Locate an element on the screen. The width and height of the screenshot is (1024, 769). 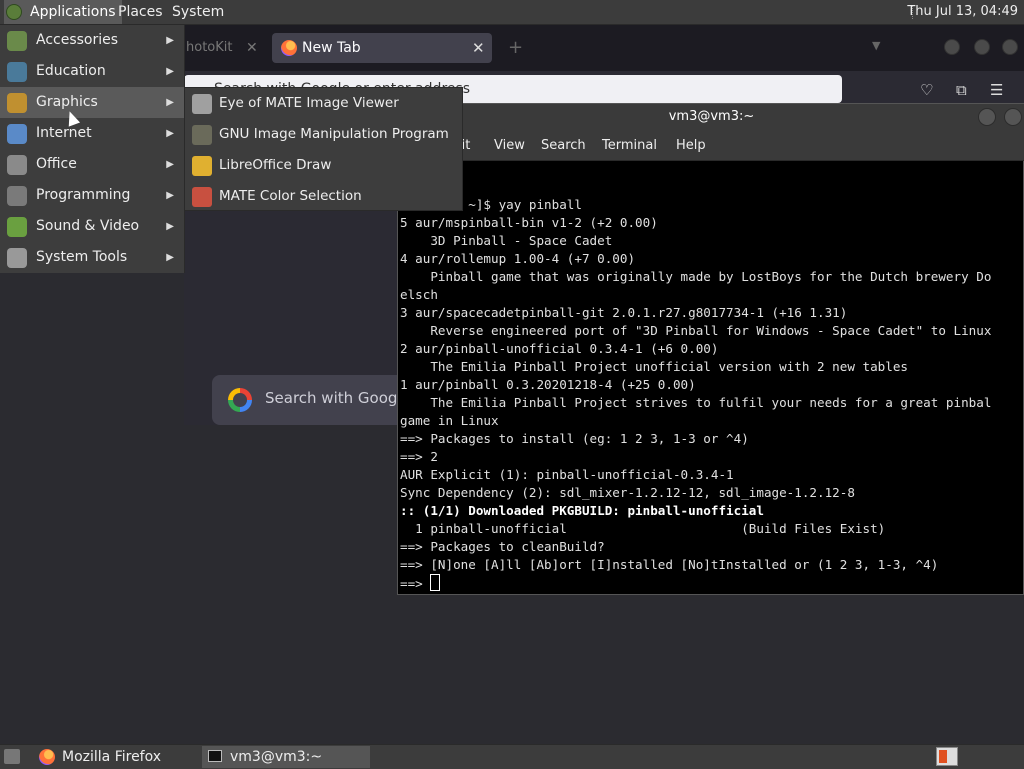
terminal-titlebar: vm3@vm3:~ is located at coordinates (711, 118).